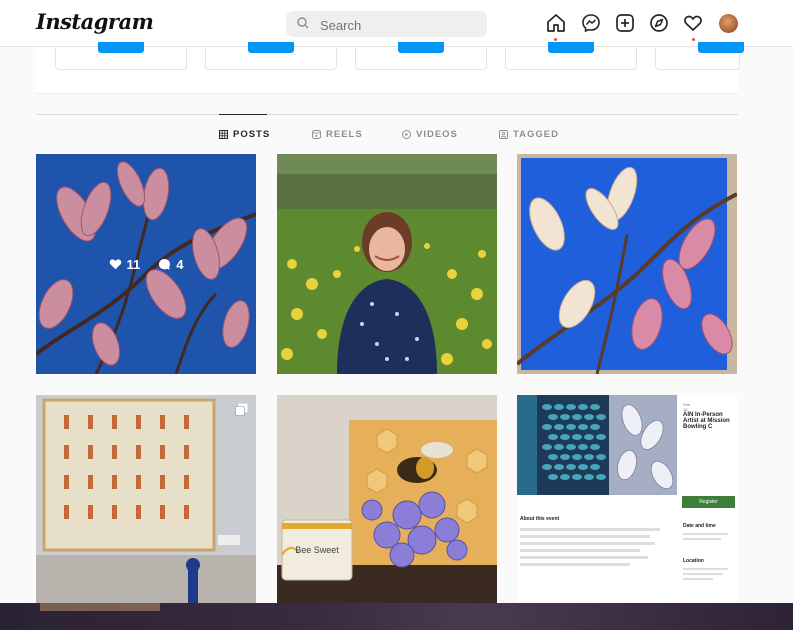 Image resolution: width=793 pixels, height=630 pixels. I want to click on top-navigation-bar: Instagram, so click(396, 23).